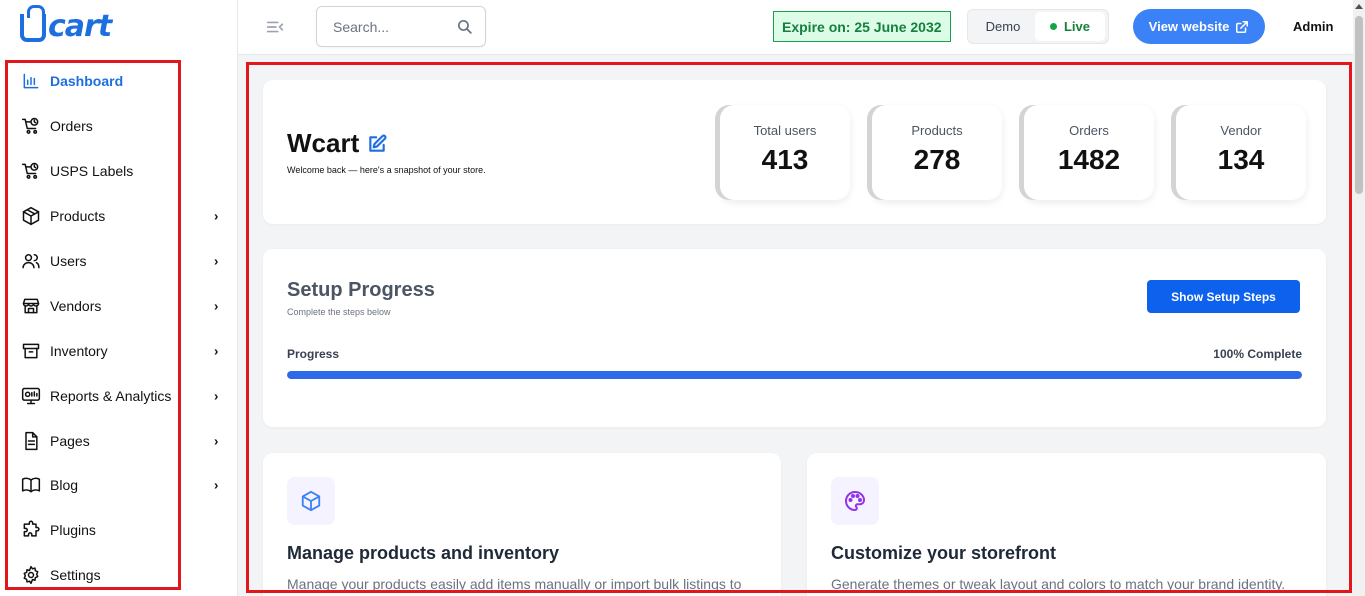 This screenshot has width=1365, height=596. Describe the element at coordinates (785, 159) in the screenshot. I see `stat-value: 413` at that location.